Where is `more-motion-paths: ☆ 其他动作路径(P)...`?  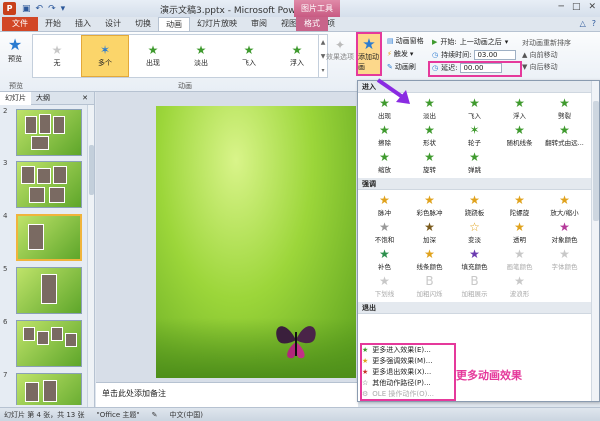
more-motion-paths: ☆ 其他动作路径(P)... is located at coordinates (398, 383).